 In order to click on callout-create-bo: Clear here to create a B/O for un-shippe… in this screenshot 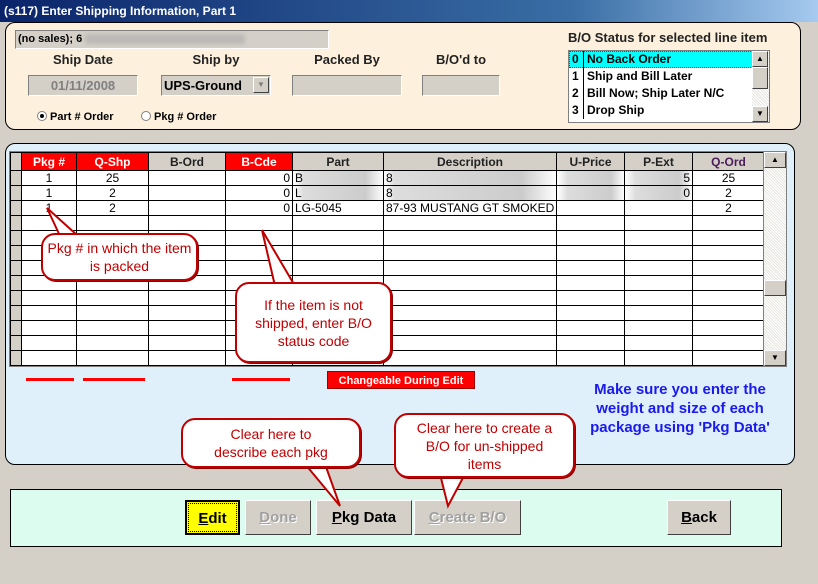, I will do `click(484, 445)`.